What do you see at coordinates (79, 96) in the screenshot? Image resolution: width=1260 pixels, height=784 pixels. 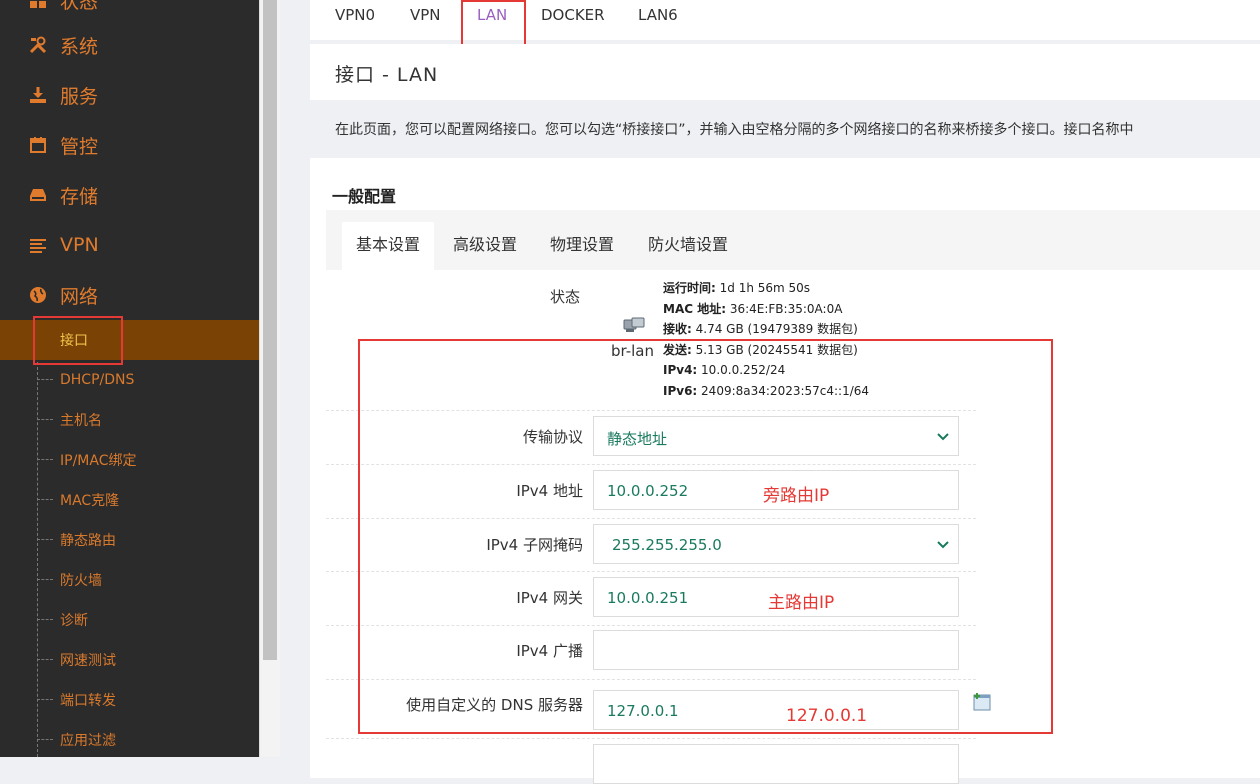 I see `sidebar-item-label: 服务` at bounding box center [79, 96].